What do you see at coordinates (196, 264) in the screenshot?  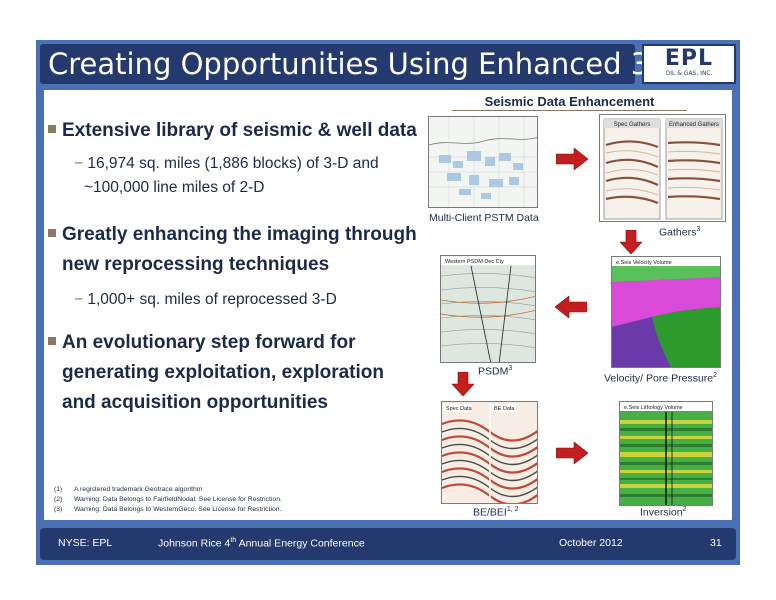 I see `bullet-text: new reprocessing techniques` at bounding box center [196, 264].